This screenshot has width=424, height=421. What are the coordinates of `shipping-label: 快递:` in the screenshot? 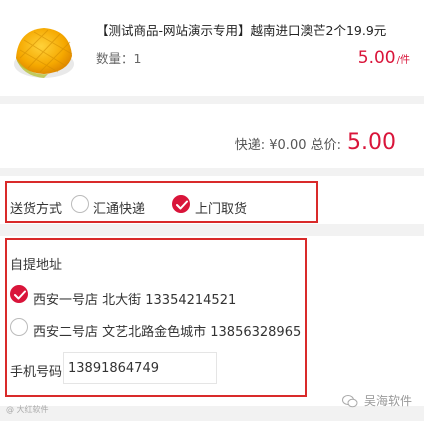 It's located at (250, 145).